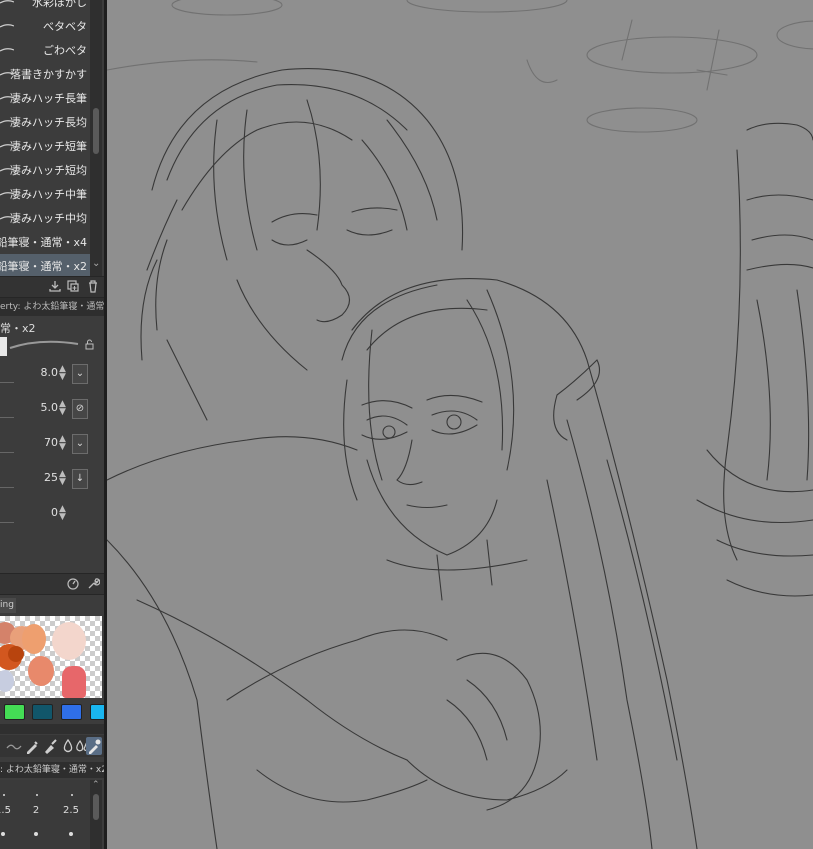  What do you see at coordinates (59, 4) in the screenshot?
I see `brush-item-label: 水彩ぼかし` at bounding box center [59, 4].